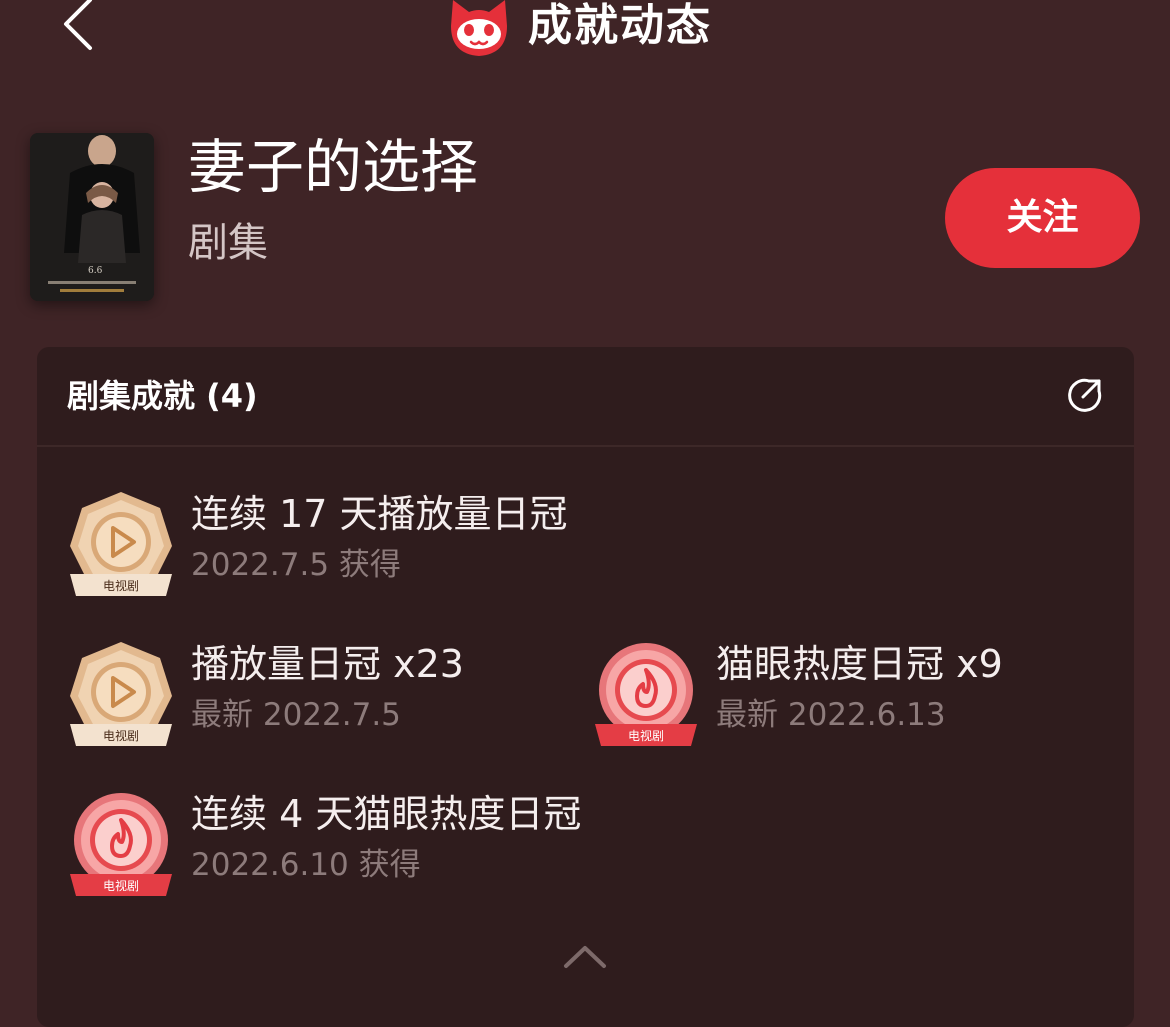 This screenshot has width=1170, height=1027. Describe the element at coordinates (853, 695) in the screenshot. I see `achievement-item: 电视剧 猫眼热度日冠 x9 最新 2022.6.13` at that location.